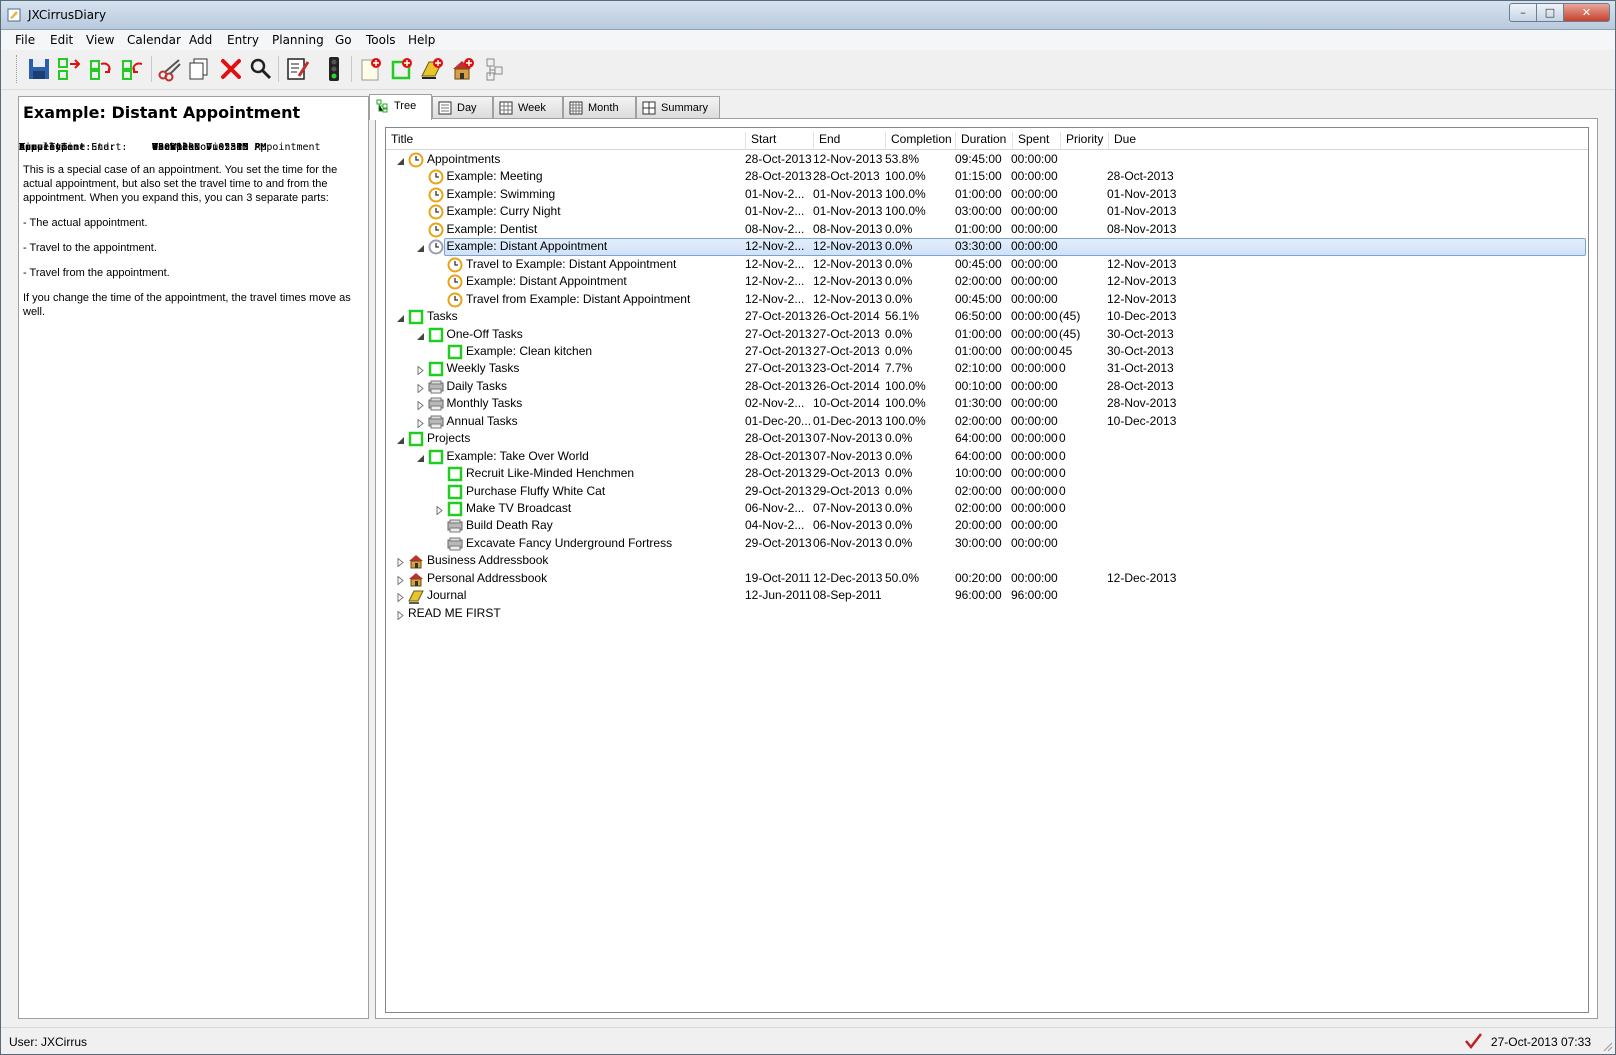  I want to click on recurring-task-icon, so click(455, 526).